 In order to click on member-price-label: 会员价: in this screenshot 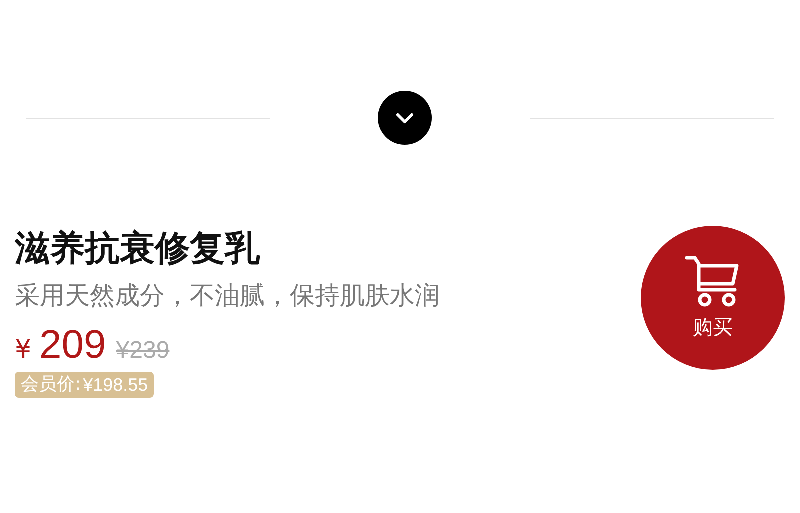, I will do `click(51, 385)`.